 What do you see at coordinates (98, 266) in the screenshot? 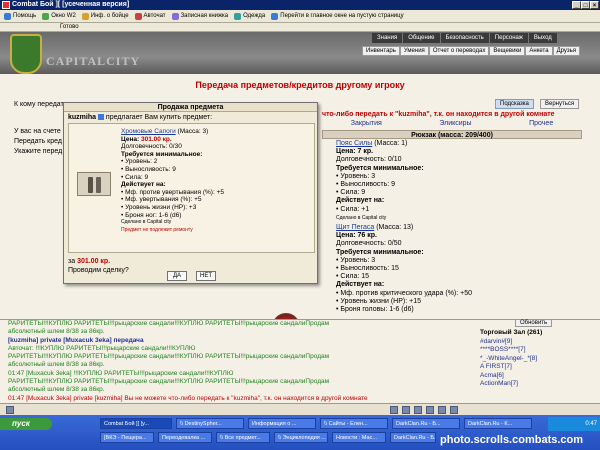
I see `deal-summary: за 301.00 кр. Проводим сделку?` at bounding box center [98, 266].